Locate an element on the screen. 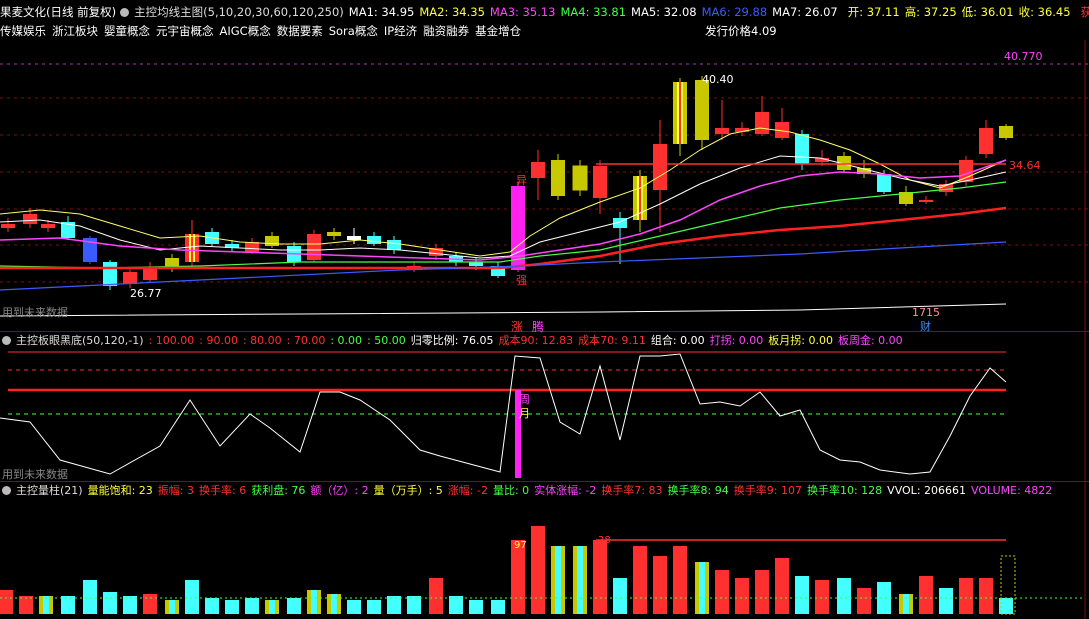 This screenshot has height=619, width=1089. panel3-value: 换手率10: 128 is located at coordinates (844, 490).